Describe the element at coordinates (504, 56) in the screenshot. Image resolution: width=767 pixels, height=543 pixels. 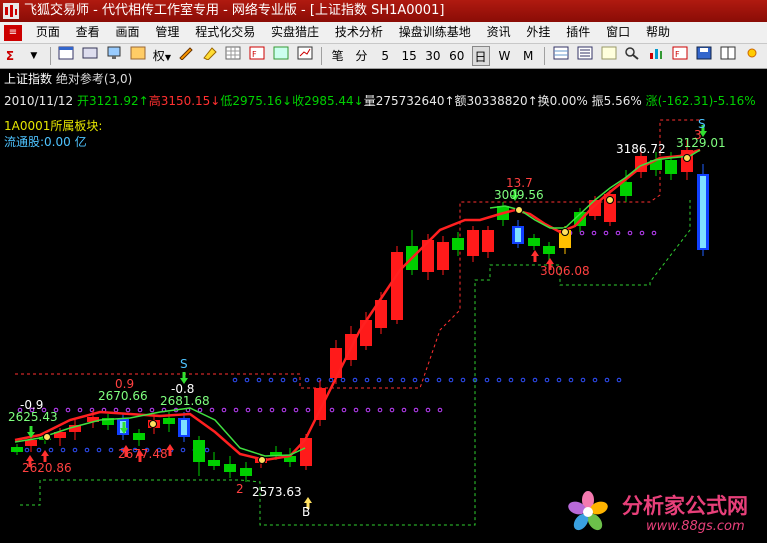
I see `period-week: W` at that location.